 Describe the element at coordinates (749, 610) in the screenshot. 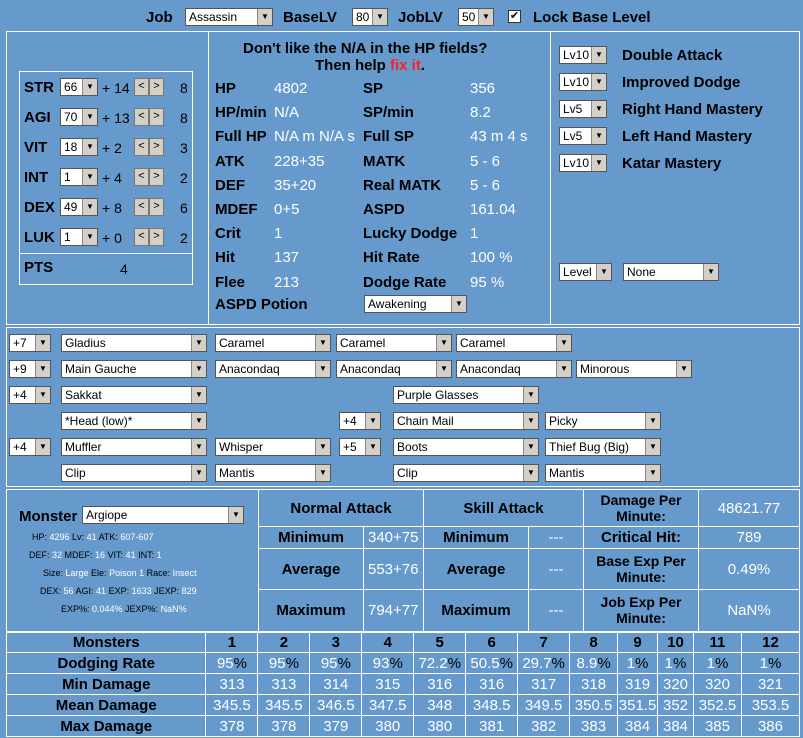

I see `job-exp-value: NaN%` at that location.